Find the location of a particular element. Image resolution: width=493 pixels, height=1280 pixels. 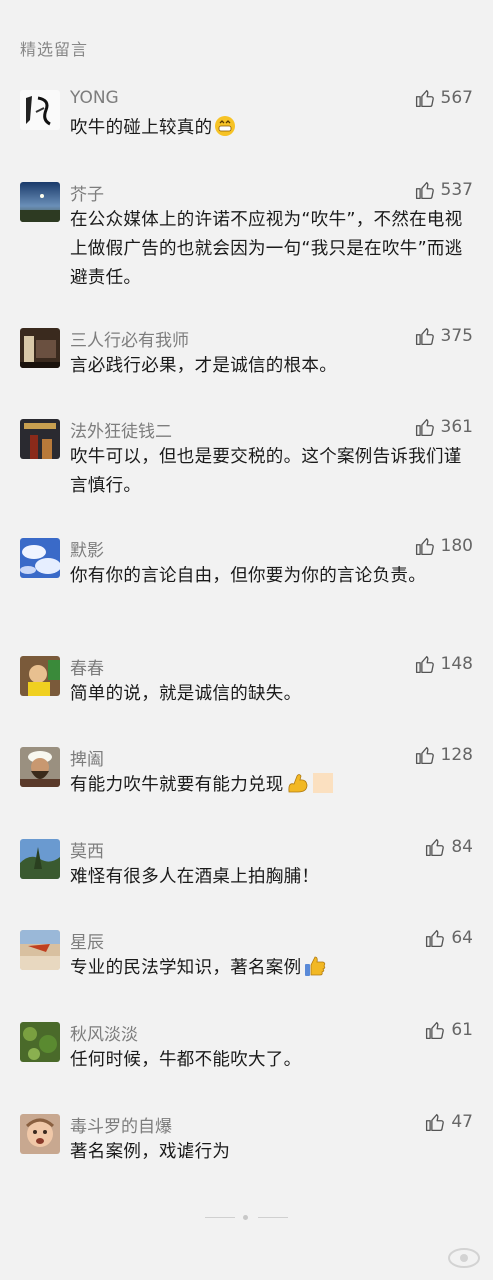

like-count: 61 is located at coordinates (462, 1030).